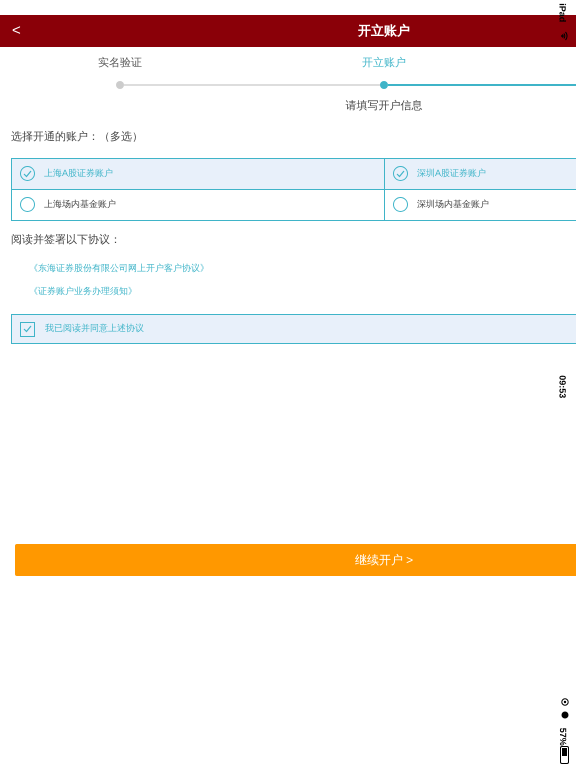 The width and height of the screenshot is (576, 768). What do you see at coordinates (564, 755) in the screenshot?
I see `battery-icon` at bounding box center [564, 755].